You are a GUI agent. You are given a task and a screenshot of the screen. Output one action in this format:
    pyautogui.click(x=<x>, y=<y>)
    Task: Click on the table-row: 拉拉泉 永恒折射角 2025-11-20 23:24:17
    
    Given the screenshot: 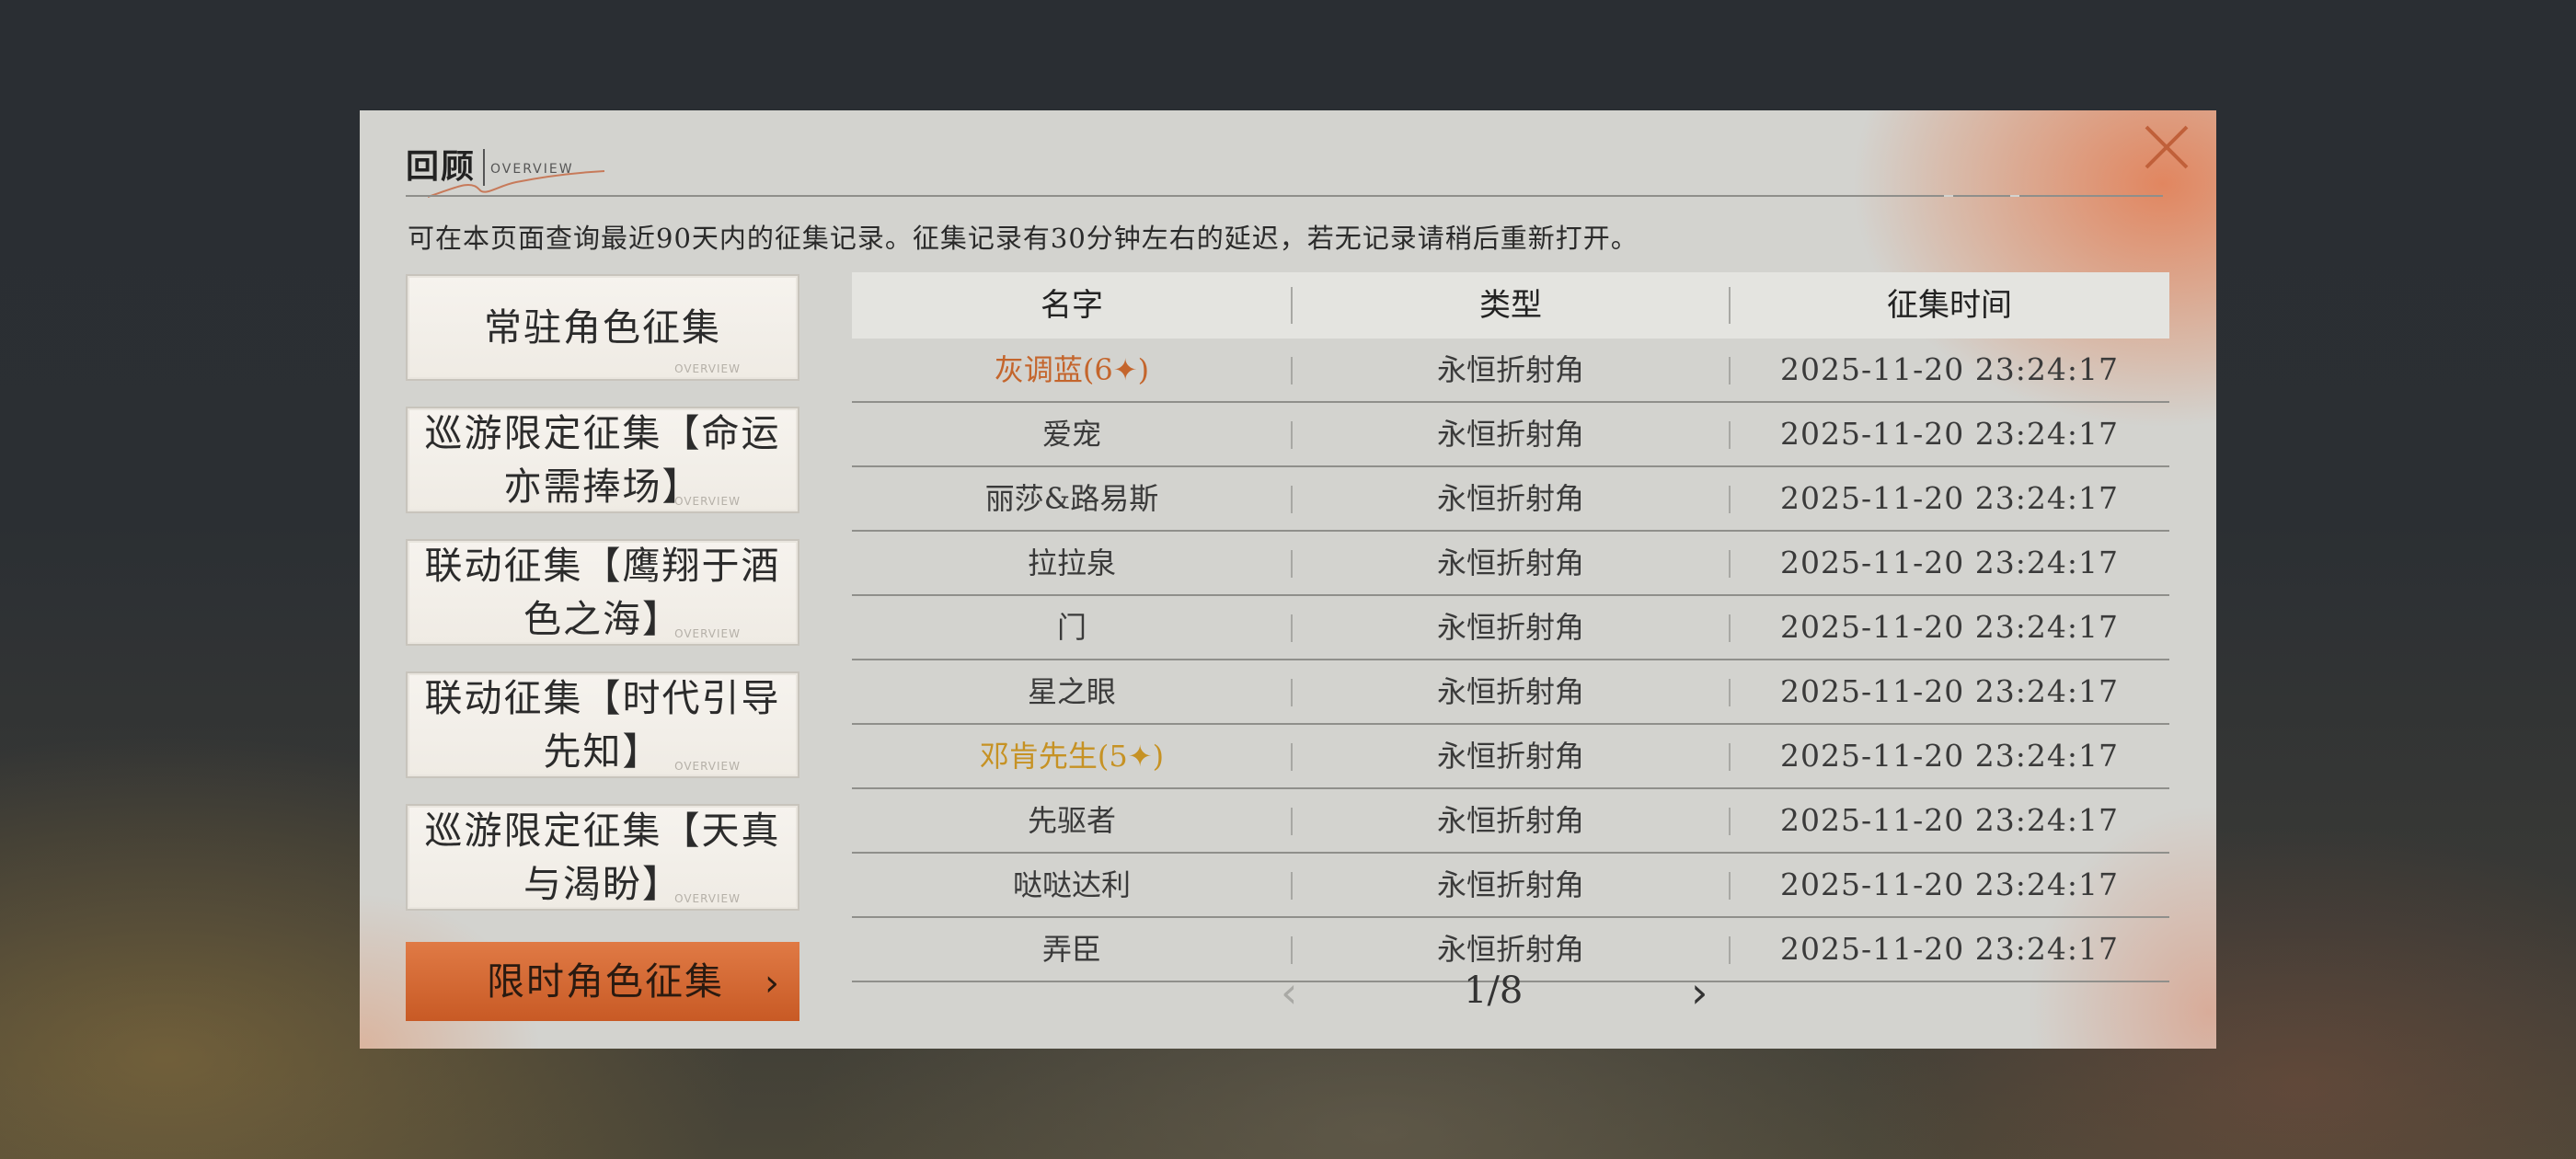 What is the action you would take?
    pyautogui.click(x=1510, y=564)
    